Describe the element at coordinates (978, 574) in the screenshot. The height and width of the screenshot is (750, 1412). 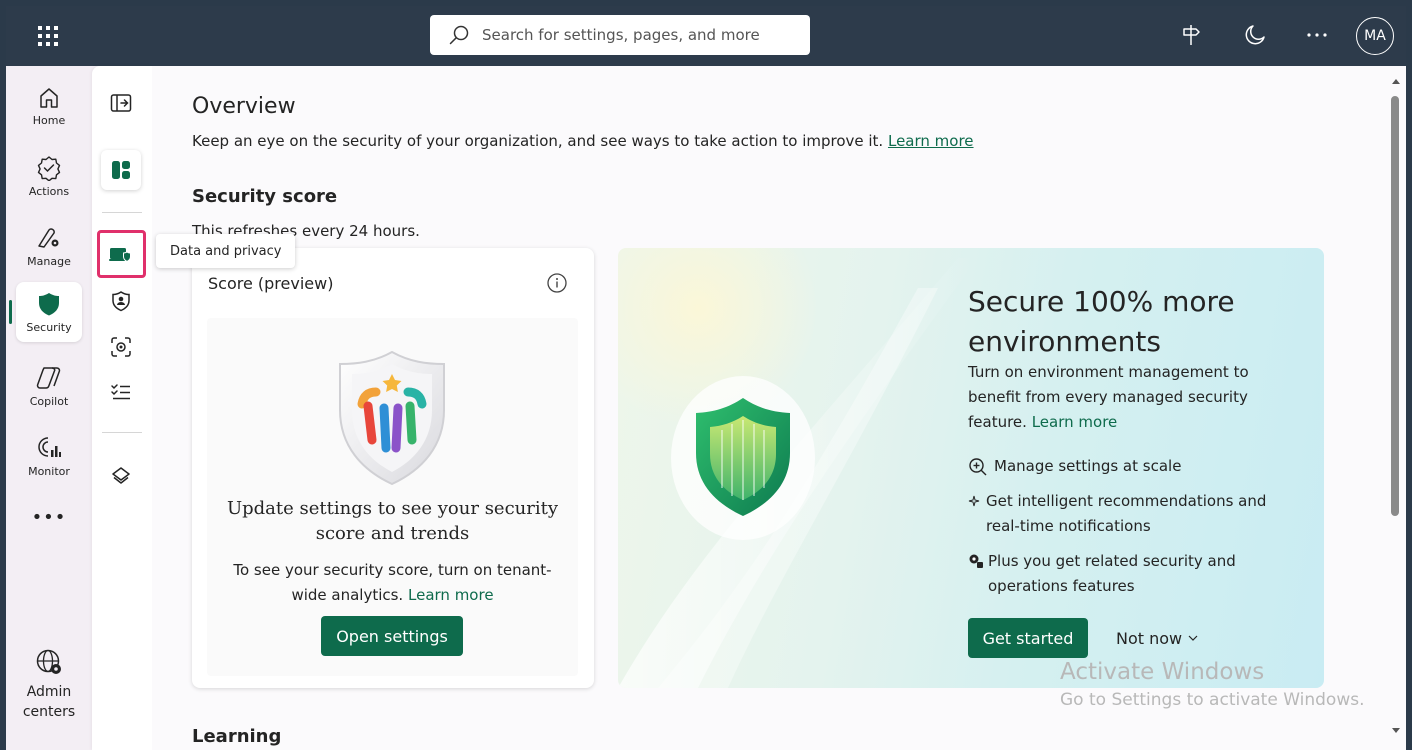
I see `apps-icon` at that location.